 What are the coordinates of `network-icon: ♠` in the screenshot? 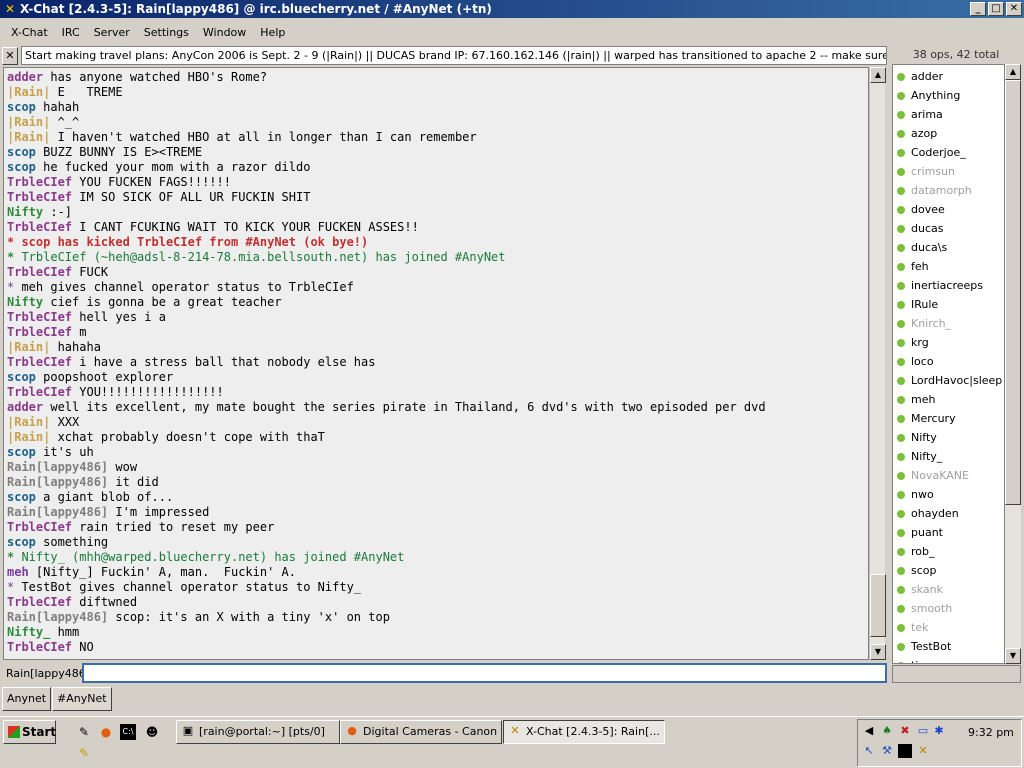 It's located at (887, 731).